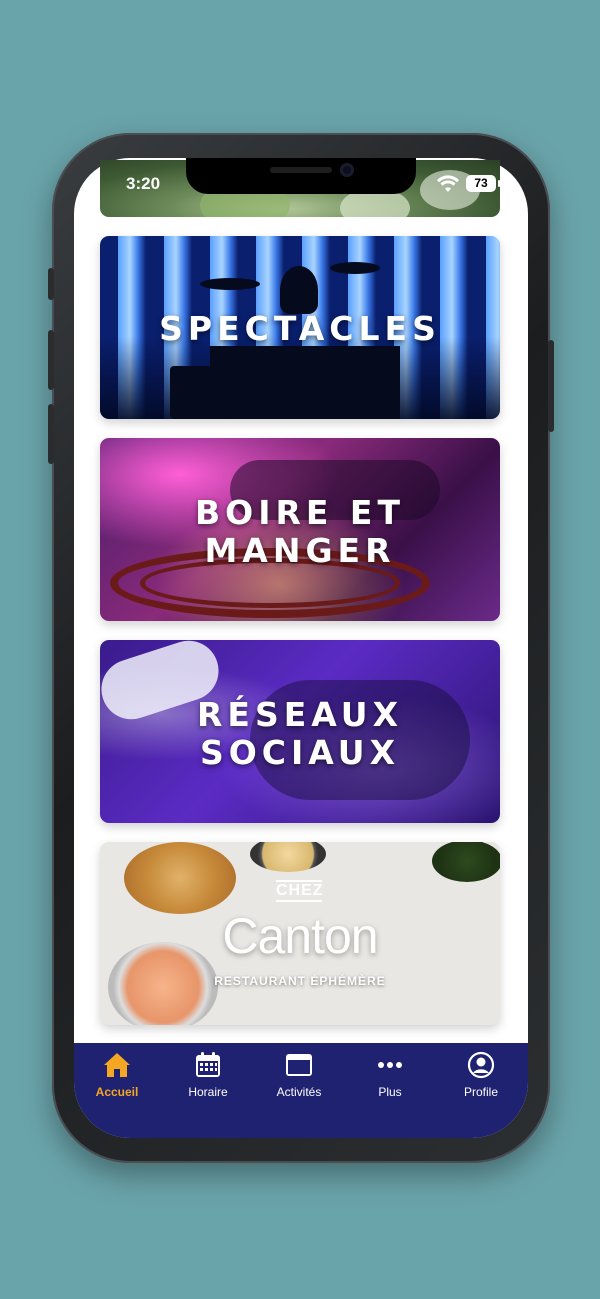 The height and width of the screenshot is (1299, 600). What do you see at coordinates (300, 714) in the screenshot?
I see `card-title-line1: RÉSEAUX` at bounding box center [300, 714].